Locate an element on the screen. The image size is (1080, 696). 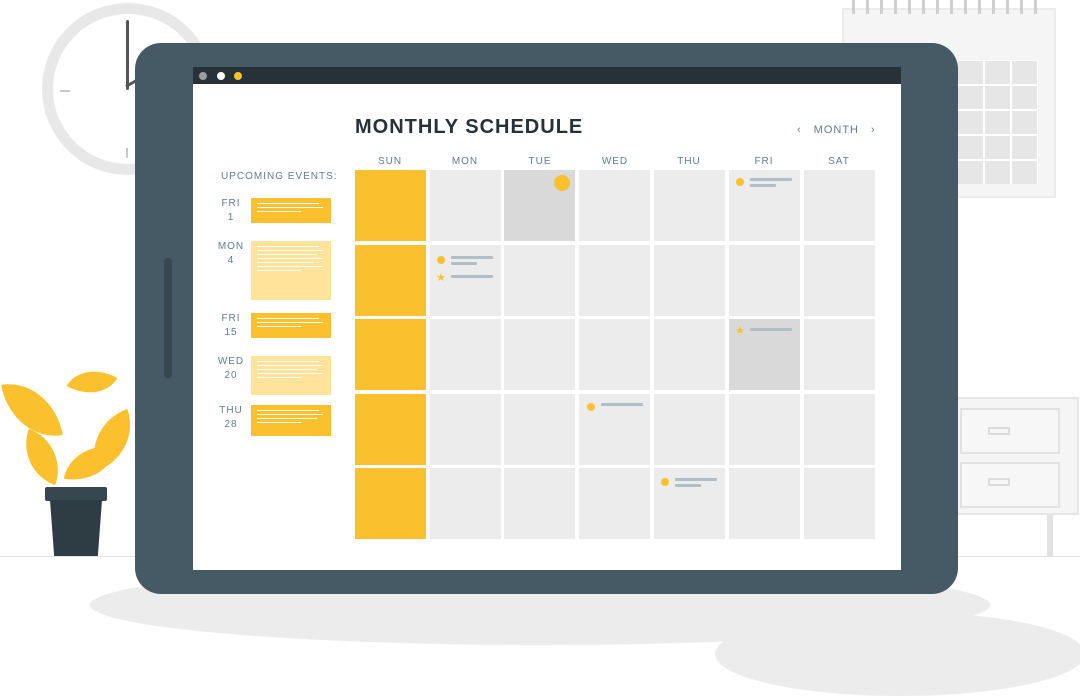
wall-calendar-rings is located at coordinates (950, 7).